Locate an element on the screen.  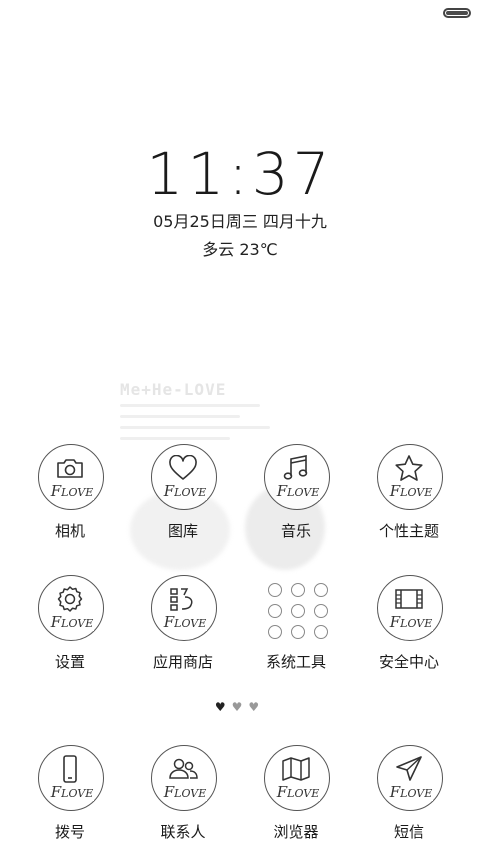
app-music: FLOVE 音乐 is located at coordinates (297, 499).